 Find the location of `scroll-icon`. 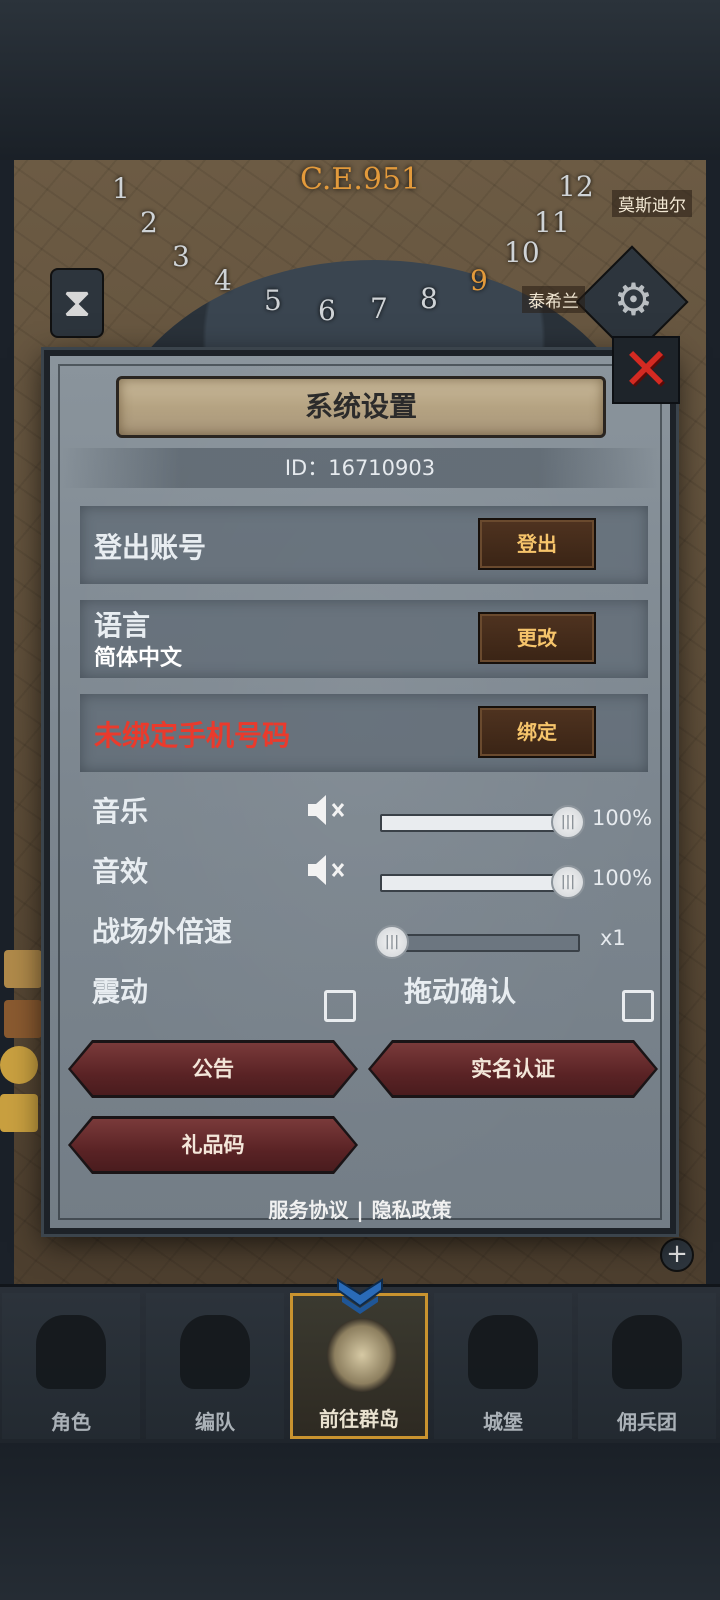

scroll-icon is located at coordinates (23, 969).